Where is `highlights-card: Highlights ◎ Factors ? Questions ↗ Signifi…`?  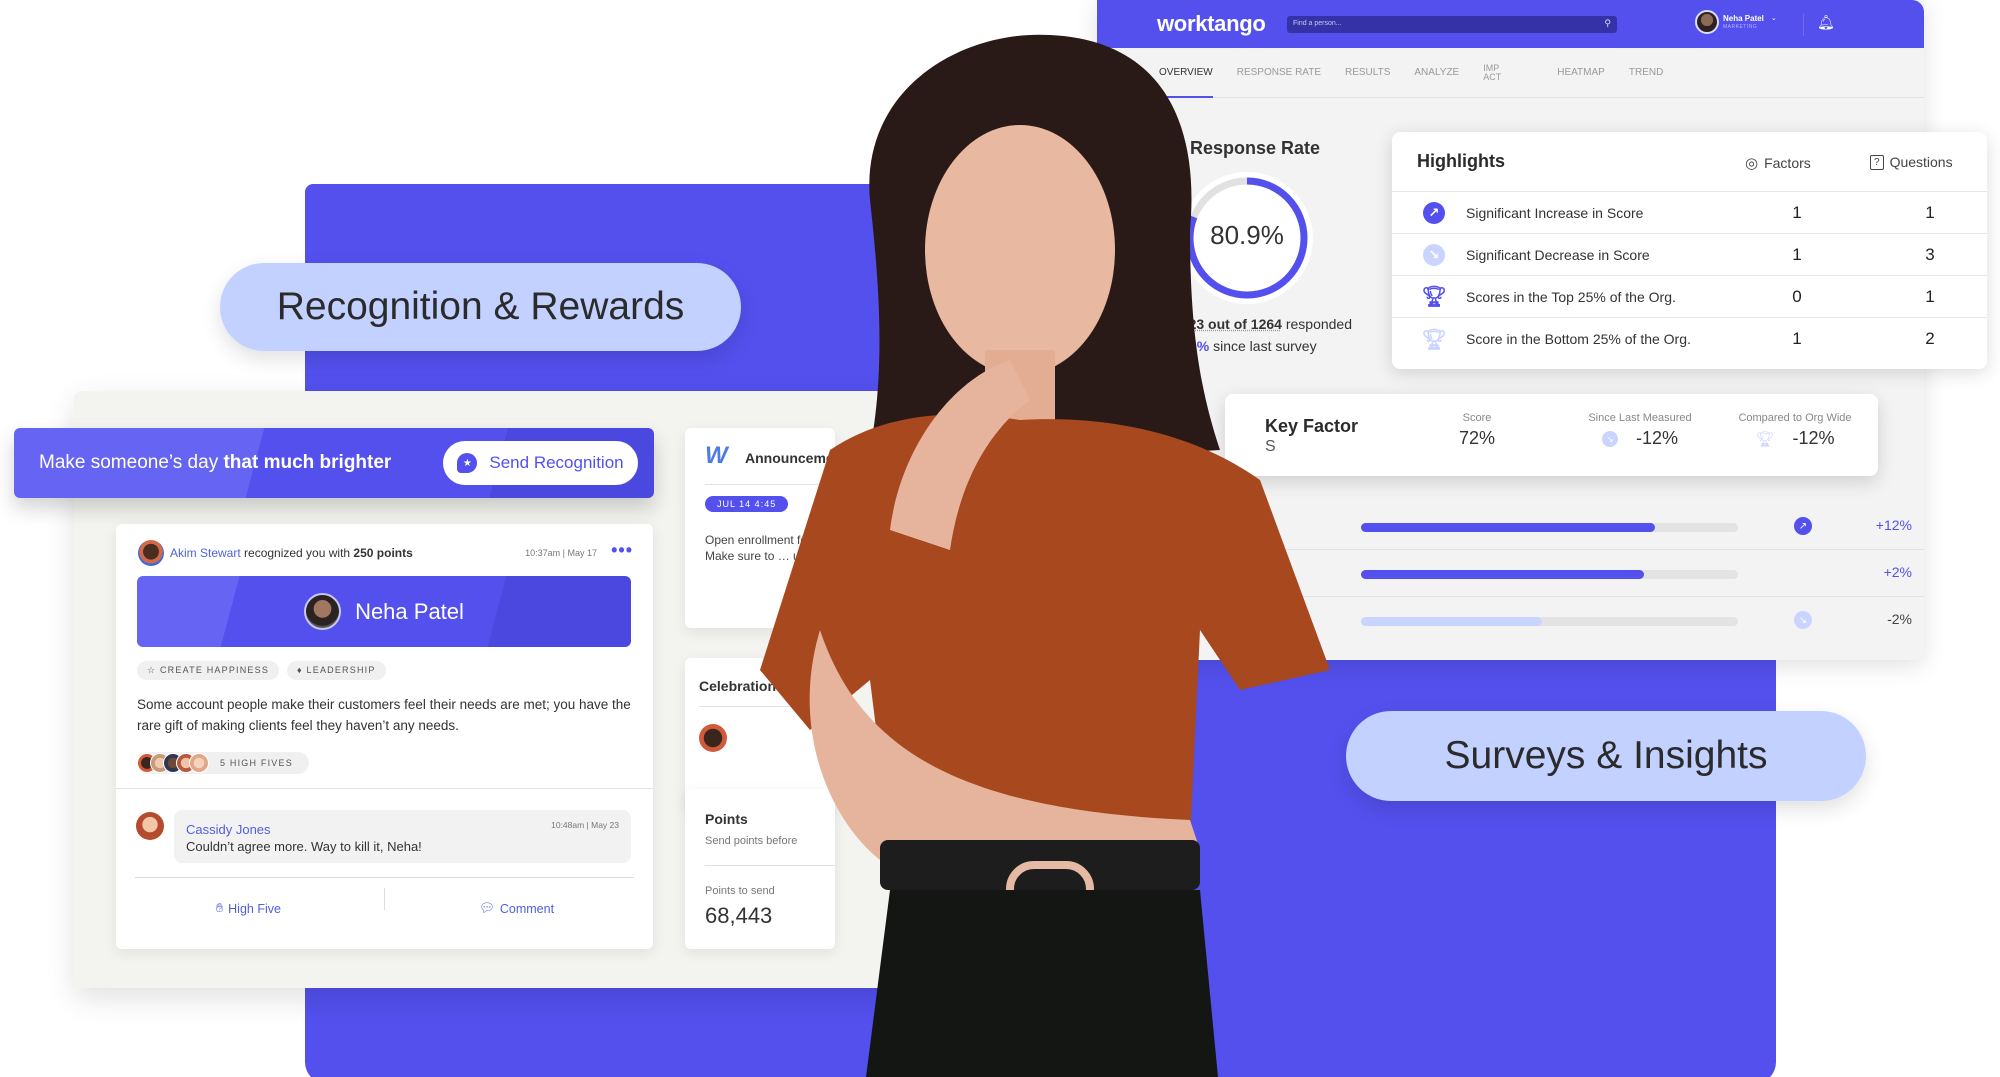
highlights-card: Highlights ◎ Factors ? Questions ↗ Signifi… is located at coordinates (1689, 250).